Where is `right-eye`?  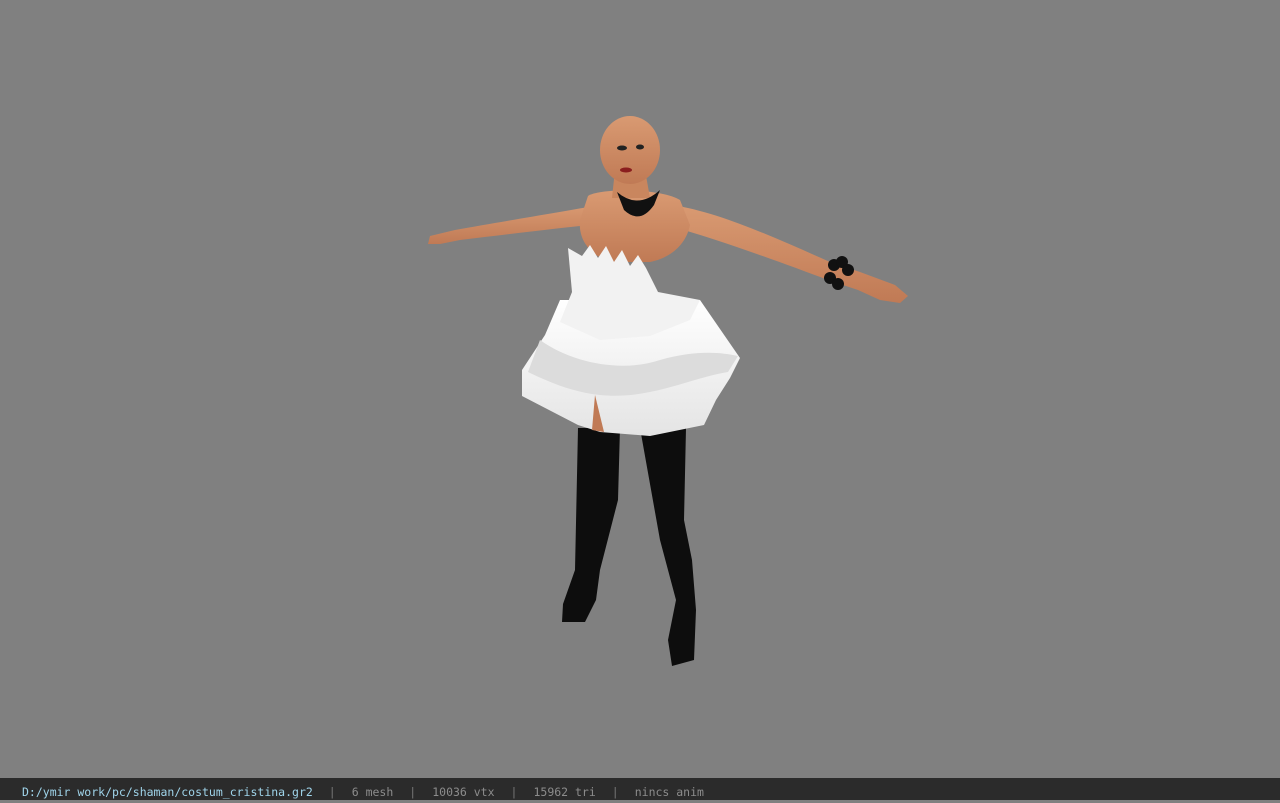 right-eye is located at coordinates (640, 147).